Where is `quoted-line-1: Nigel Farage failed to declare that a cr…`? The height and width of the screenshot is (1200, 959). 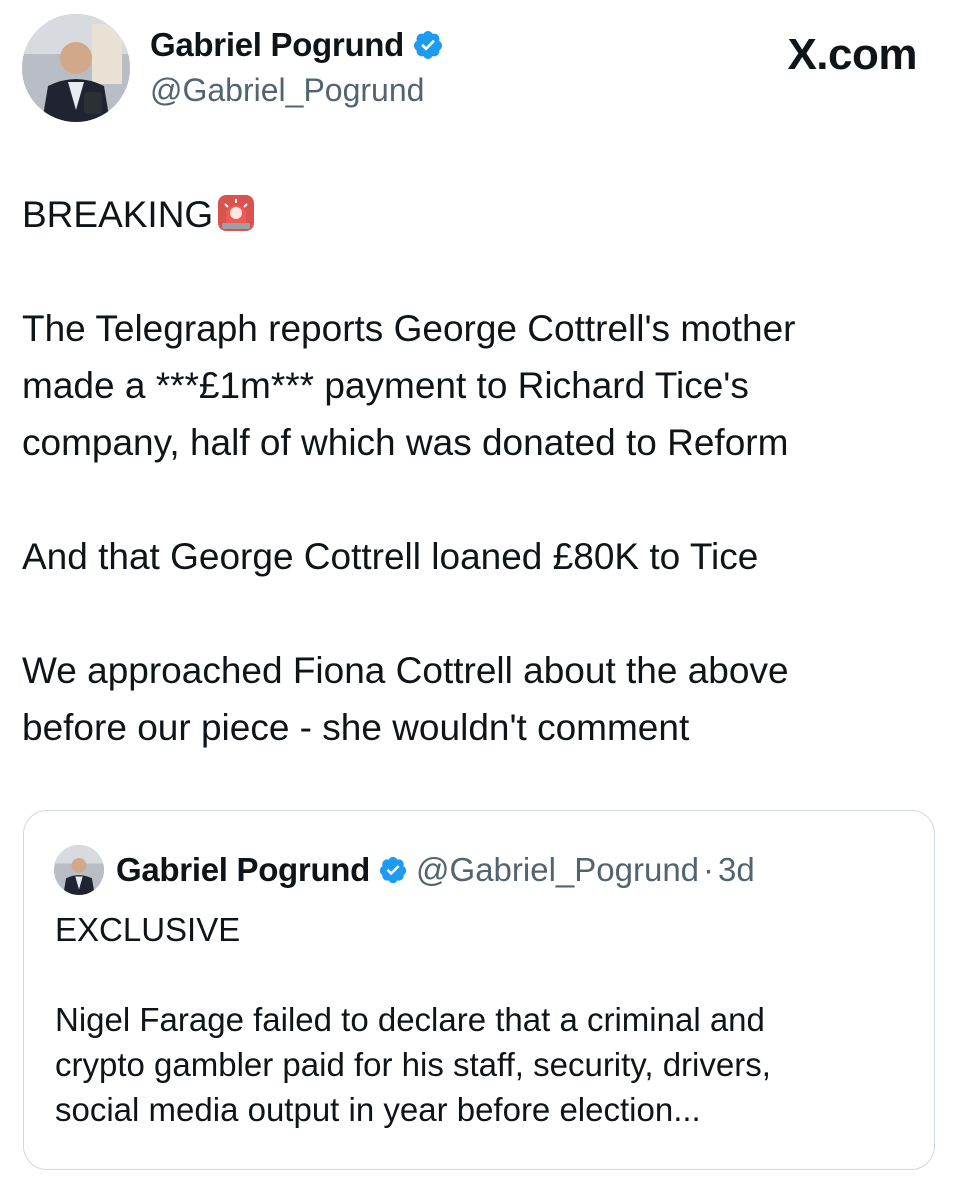
quoted-line-1: Nigel Farage failed to declare that a cr… is located at coordinates (410, 1019).